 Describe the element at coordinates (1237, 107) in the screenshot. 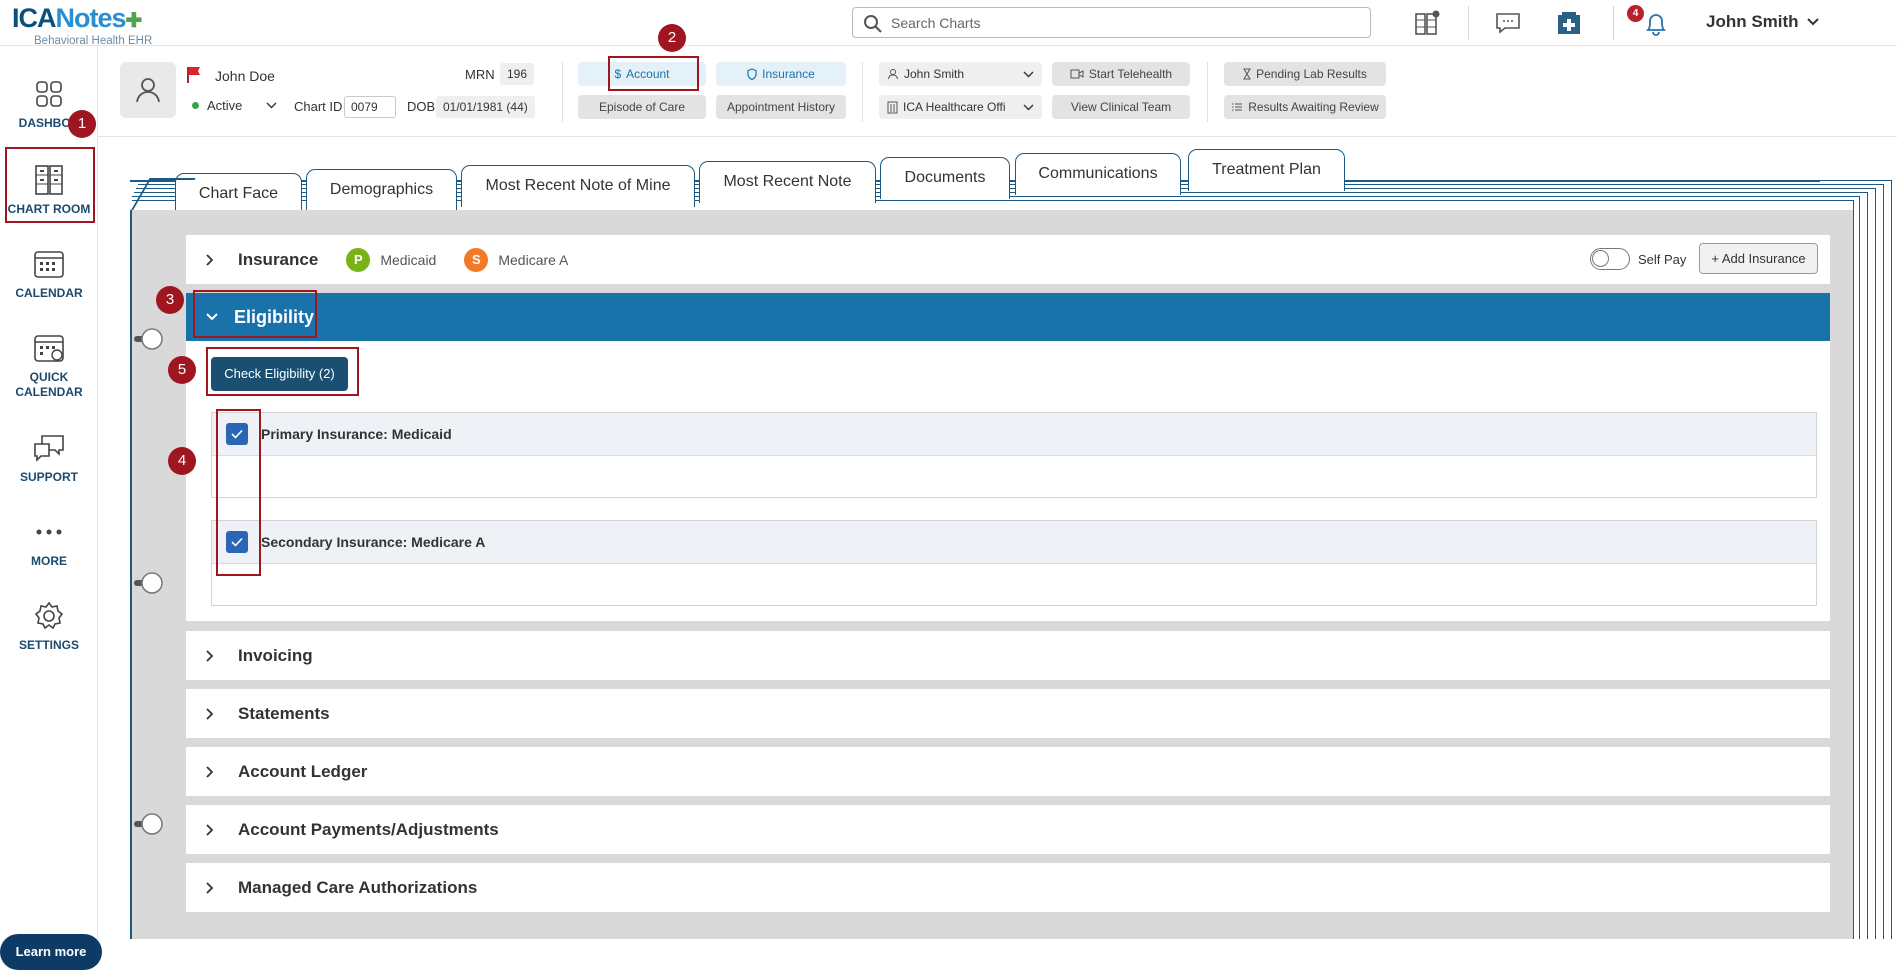

I see `list-icon` at that location.